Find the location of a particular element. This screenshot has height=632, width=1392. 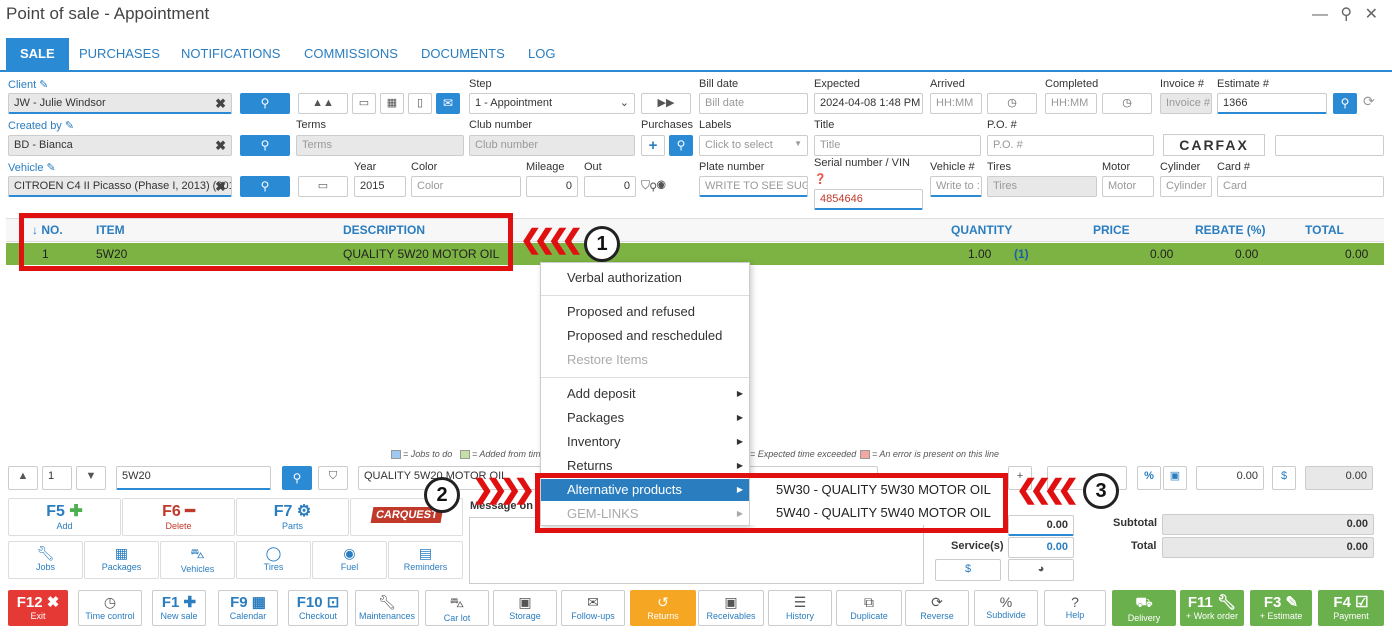

new-sale-button: F1 ✚ New sale is located at coordinates (179, 608).